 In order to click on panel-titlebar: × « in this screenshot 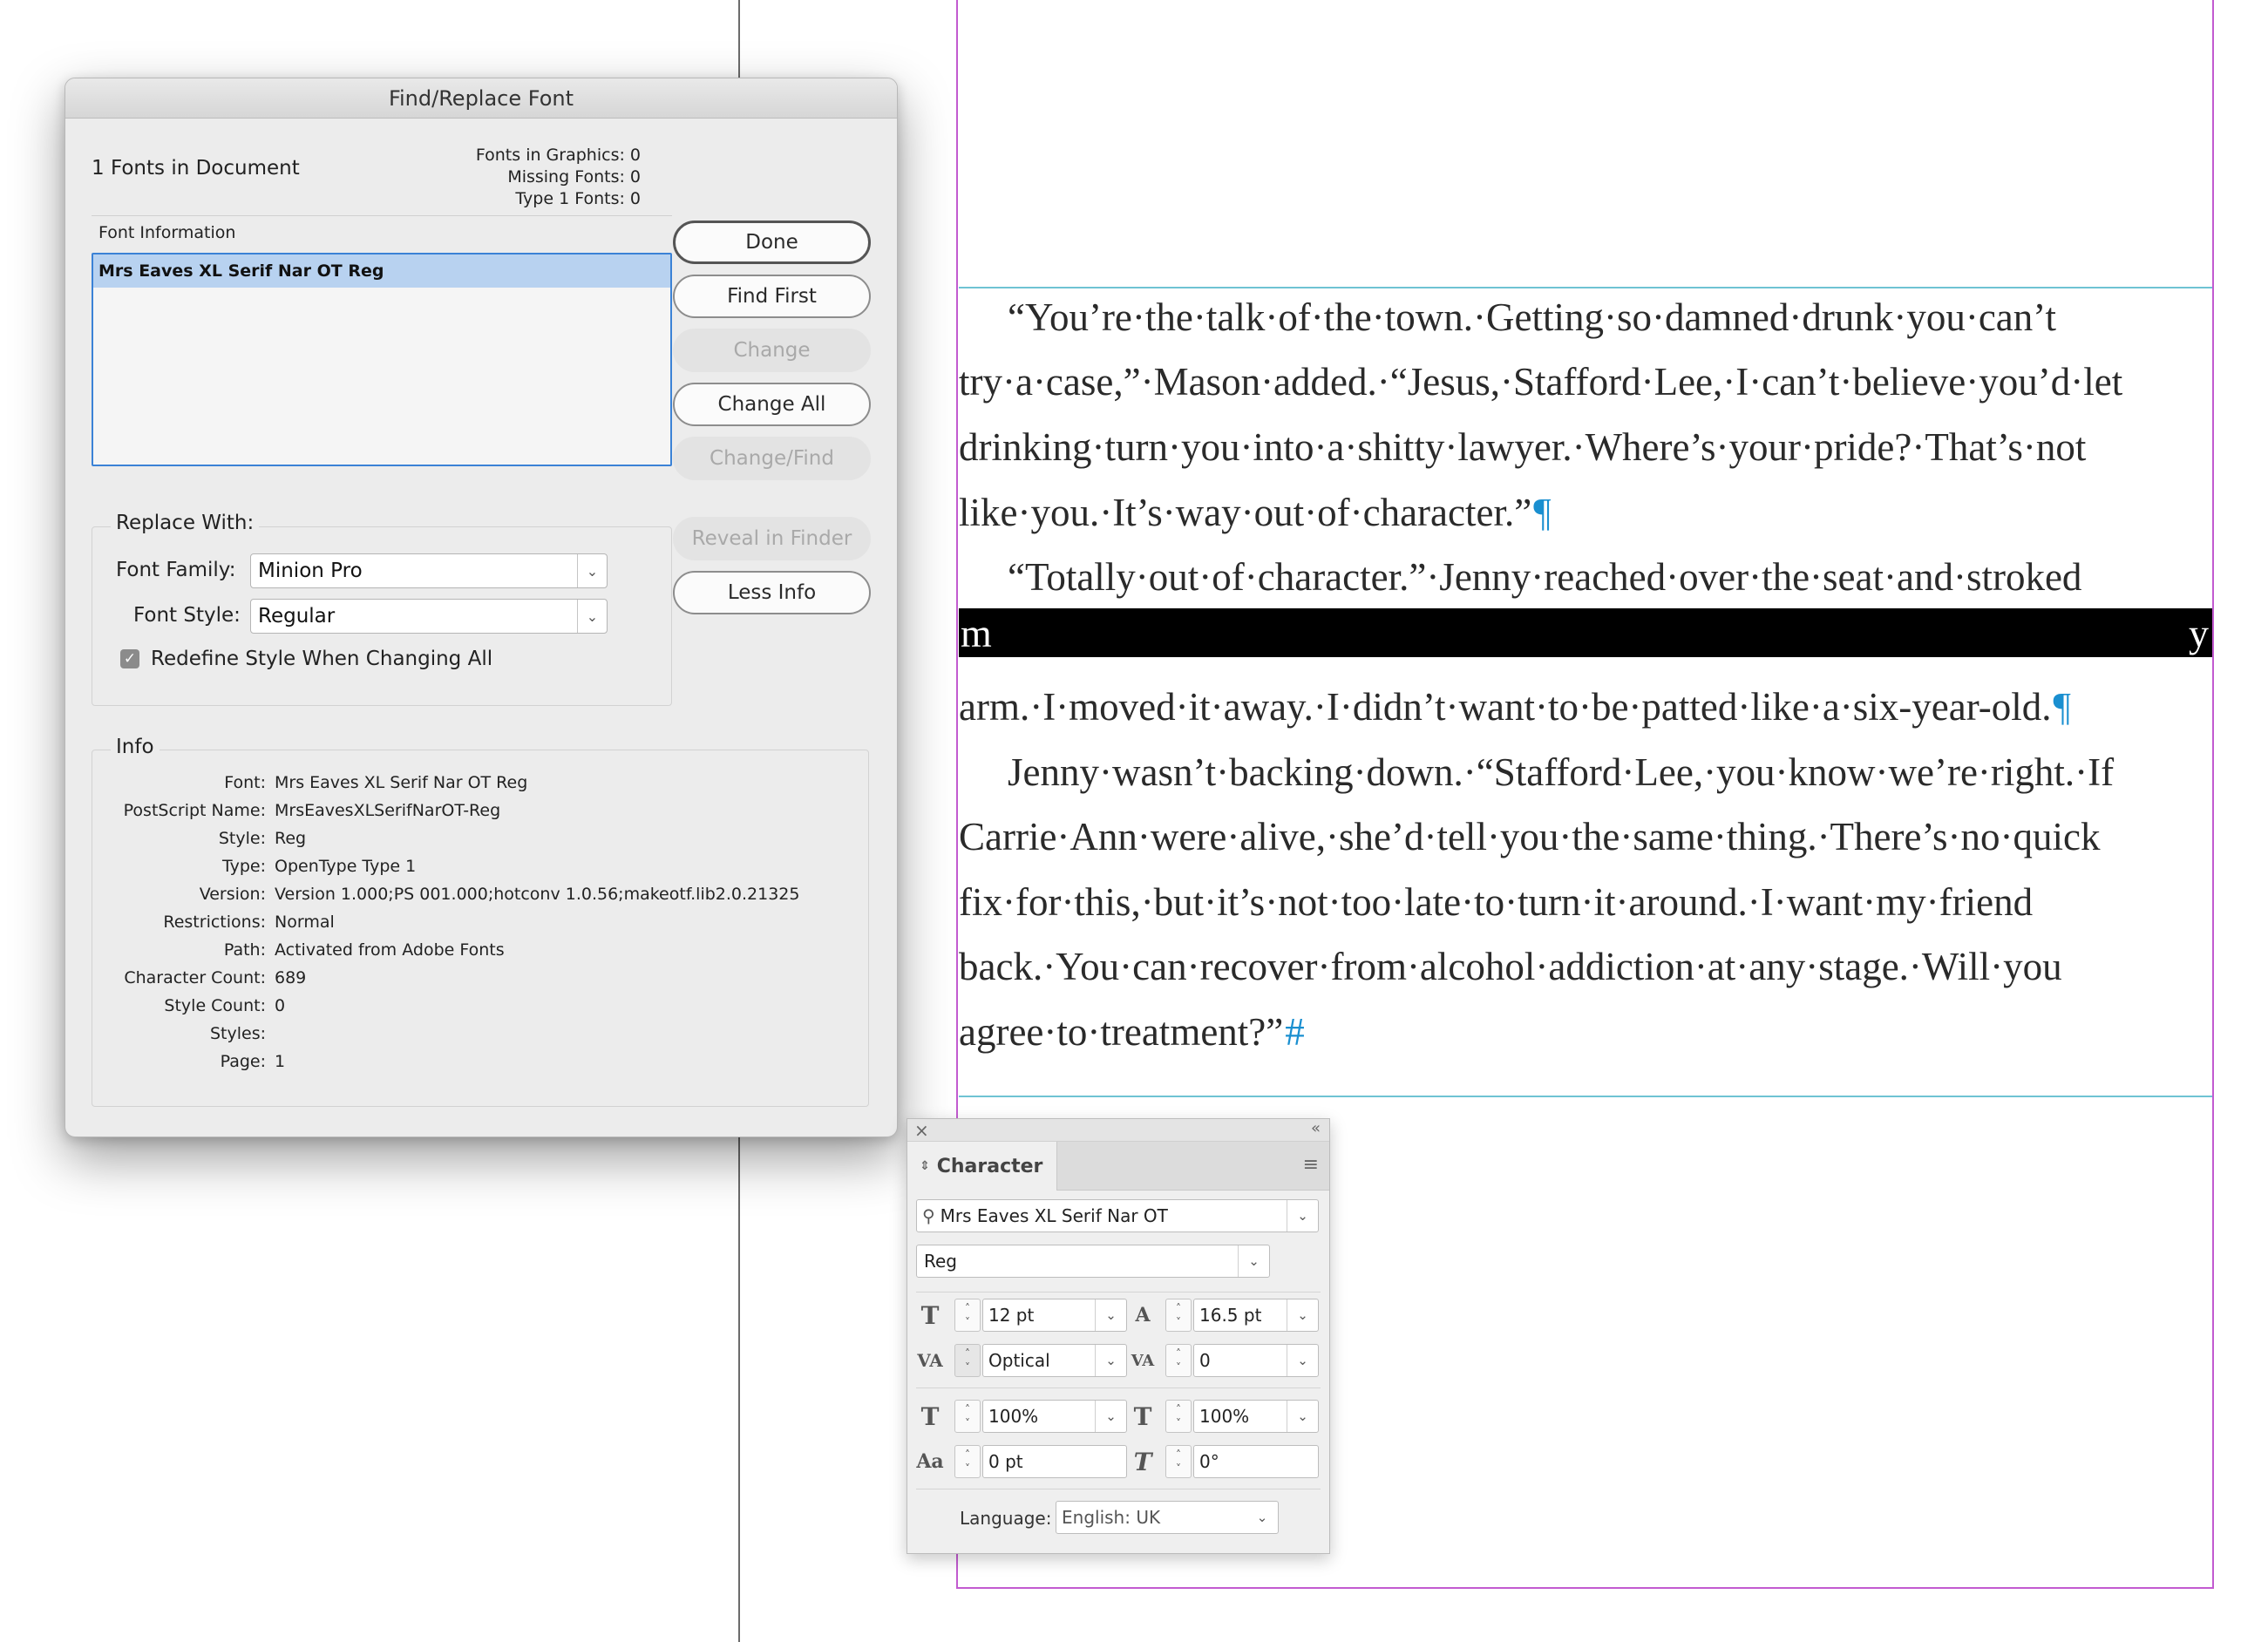, I will do `click(1118, 1130)`.